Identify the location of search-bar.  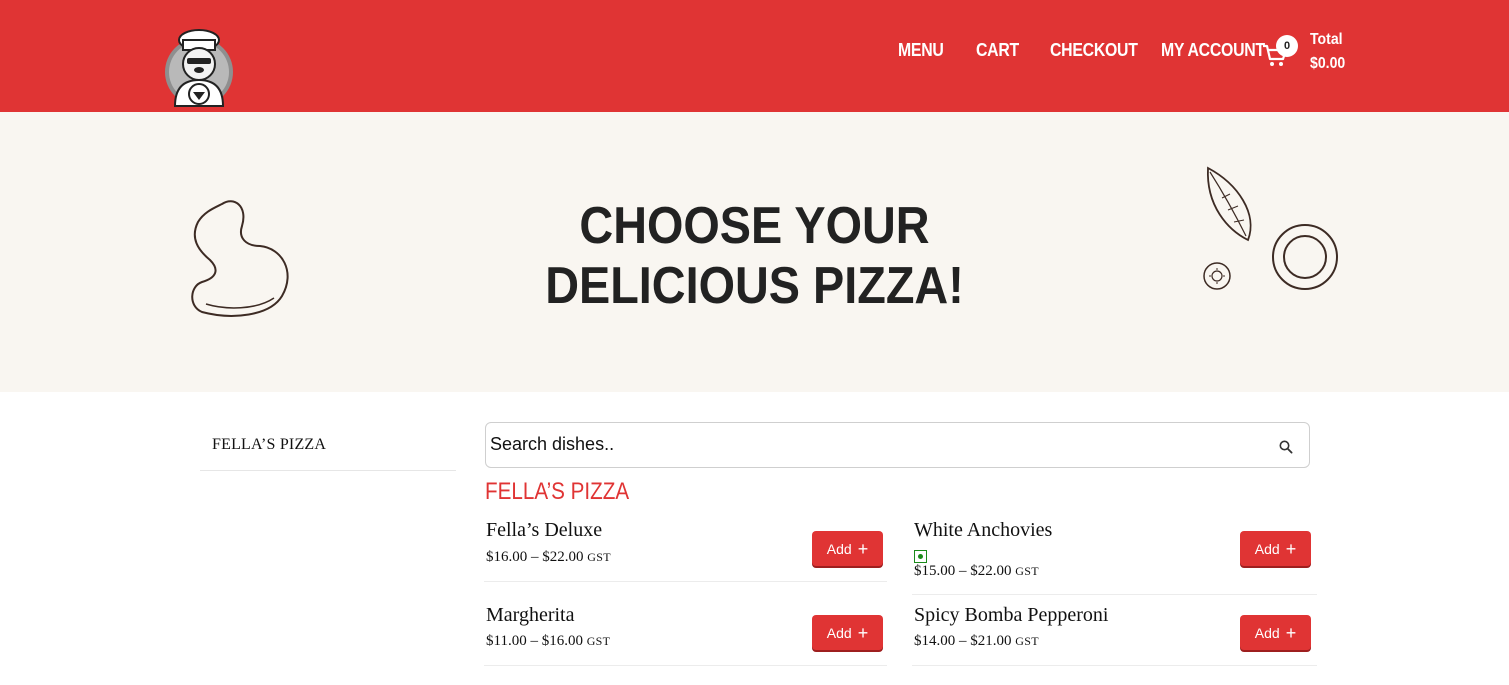
(897, 445).